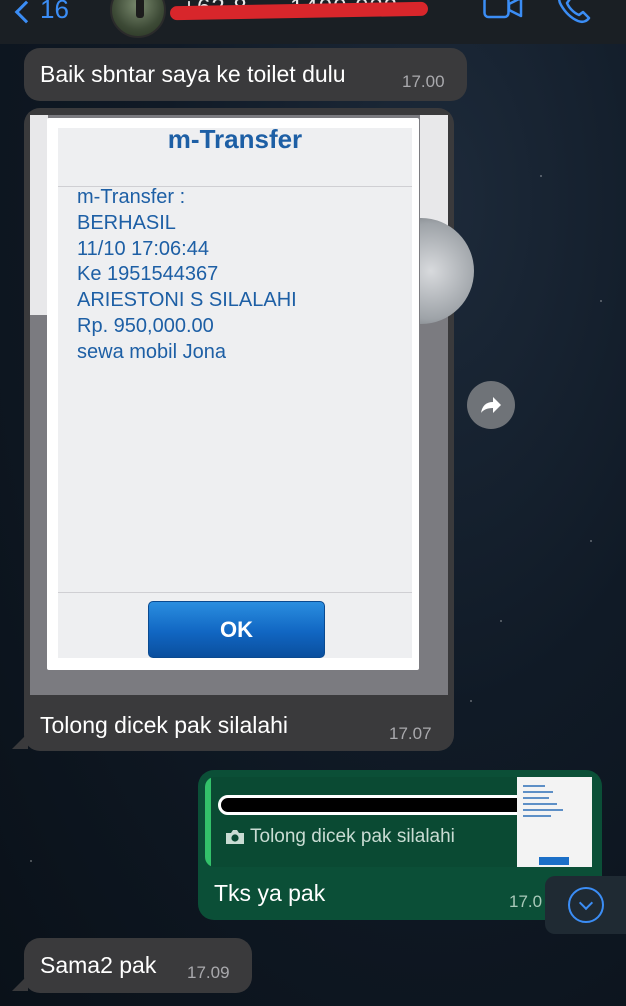  Describe the element at coordinates (143, 249) in the screenshot. I see `transfer-line: 11/10 17:06:44` at that location.